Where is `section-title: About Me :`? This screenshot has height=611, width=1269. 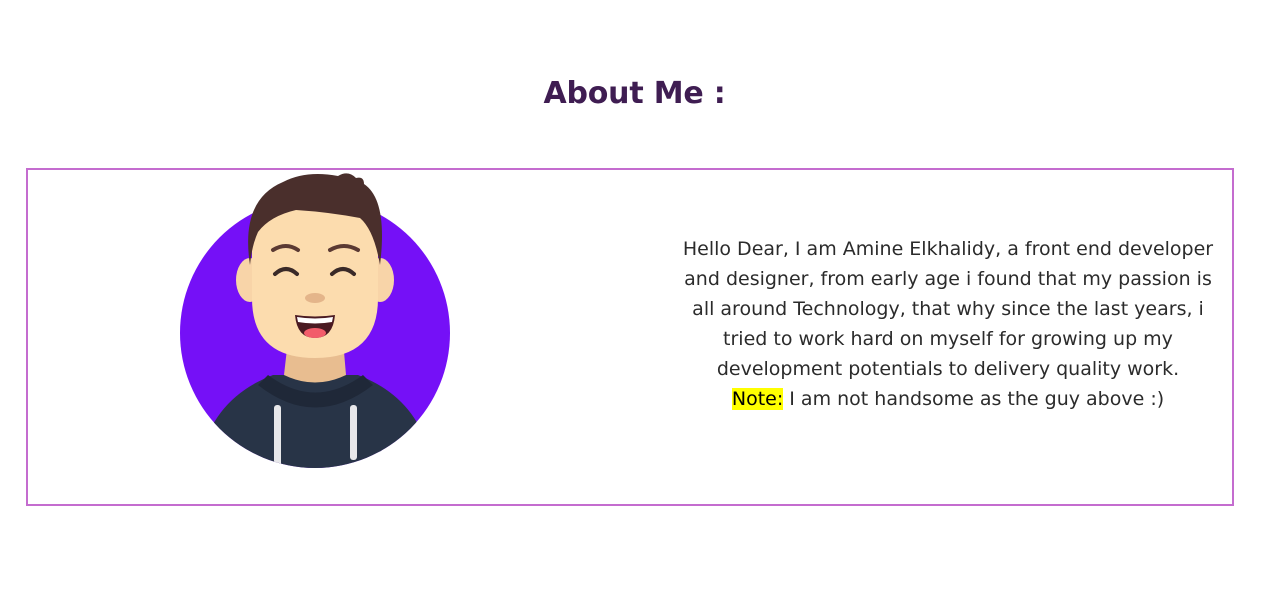 section-title: About Me : is located at coordinates (634, 93).